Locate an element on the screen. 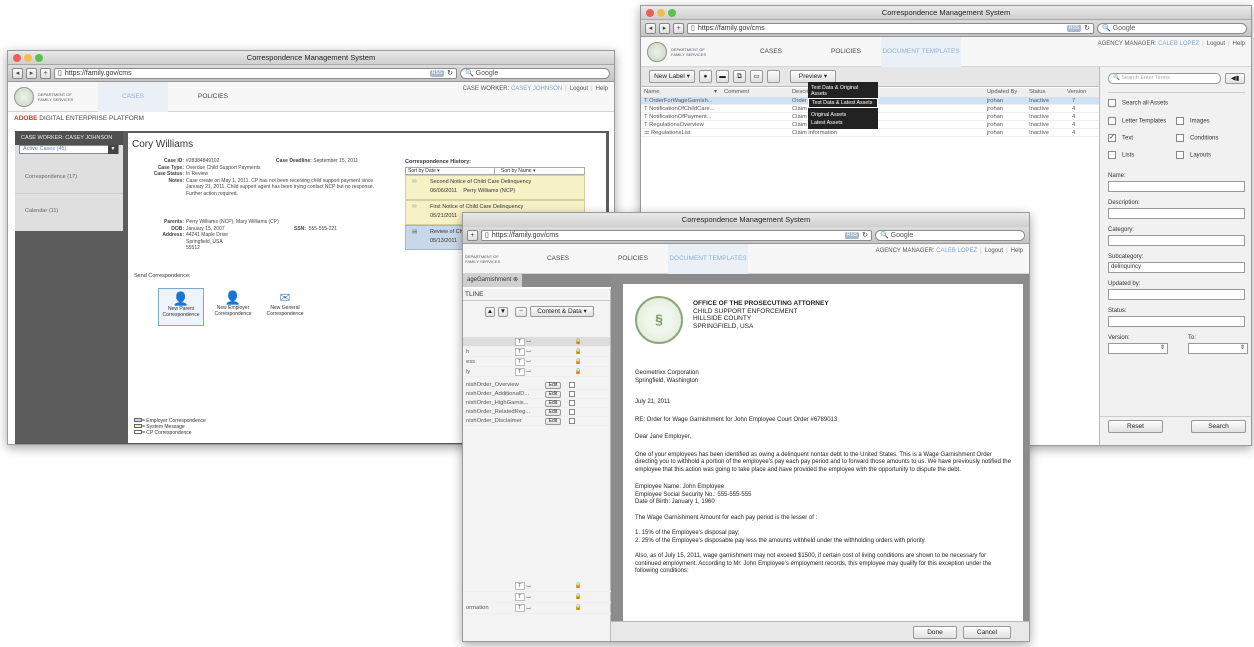  outline-row: hT ⌴ 🔒 is located at coordinates (536, 352).